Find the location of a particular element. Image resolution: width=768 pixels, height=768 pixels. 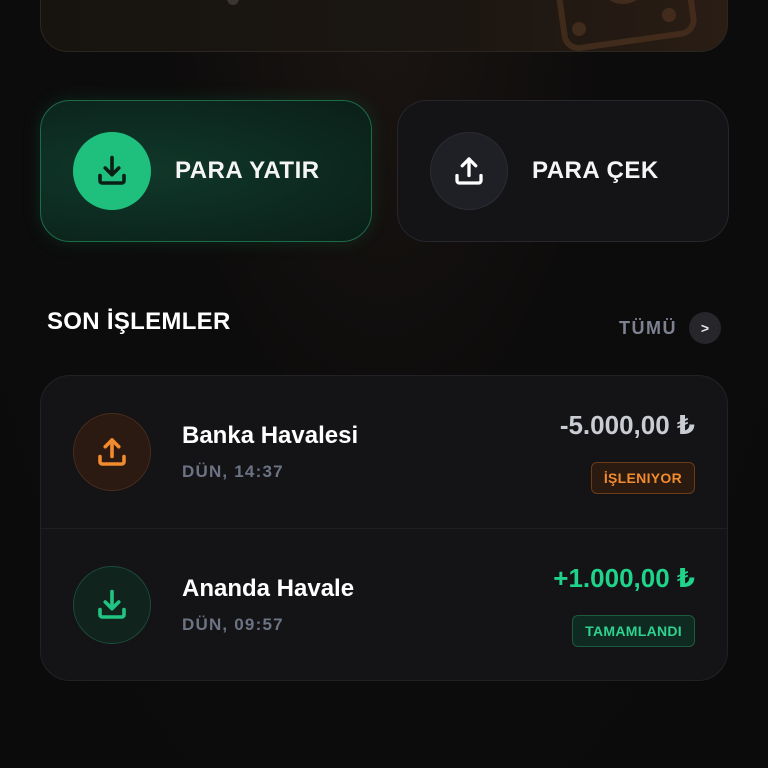

balance-card-fragment is located at coordinates (233, 2).